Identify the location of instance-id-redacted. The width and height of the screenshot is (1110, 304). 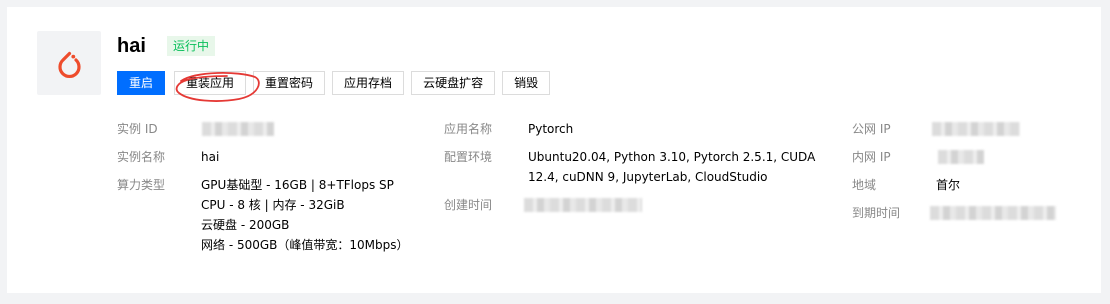
(238, 129).